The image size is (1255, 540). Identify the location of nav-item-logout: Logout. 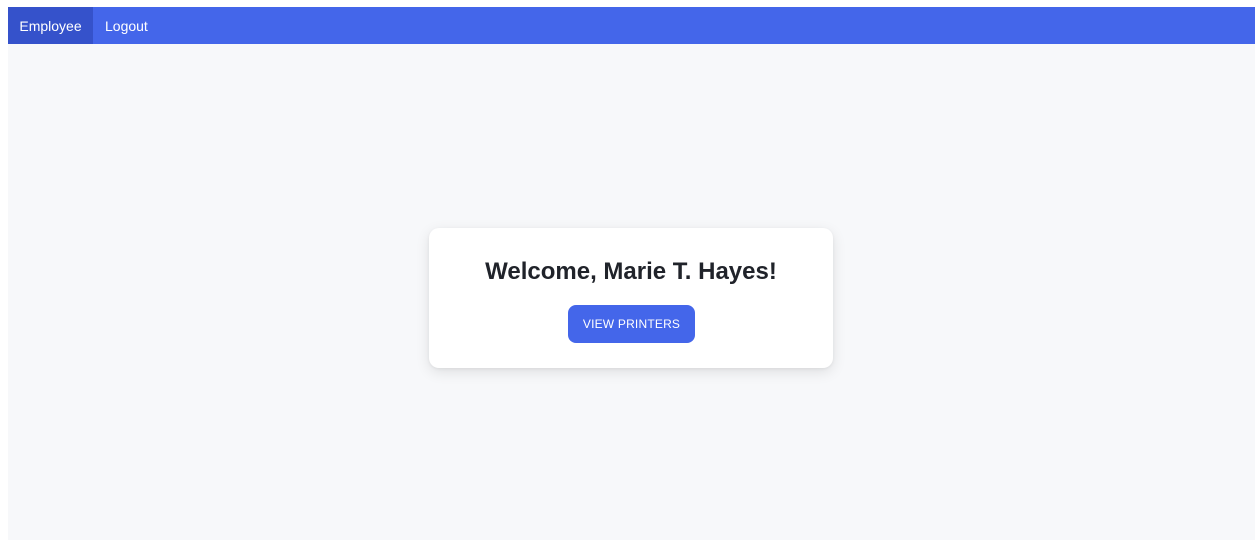
(126, 25).